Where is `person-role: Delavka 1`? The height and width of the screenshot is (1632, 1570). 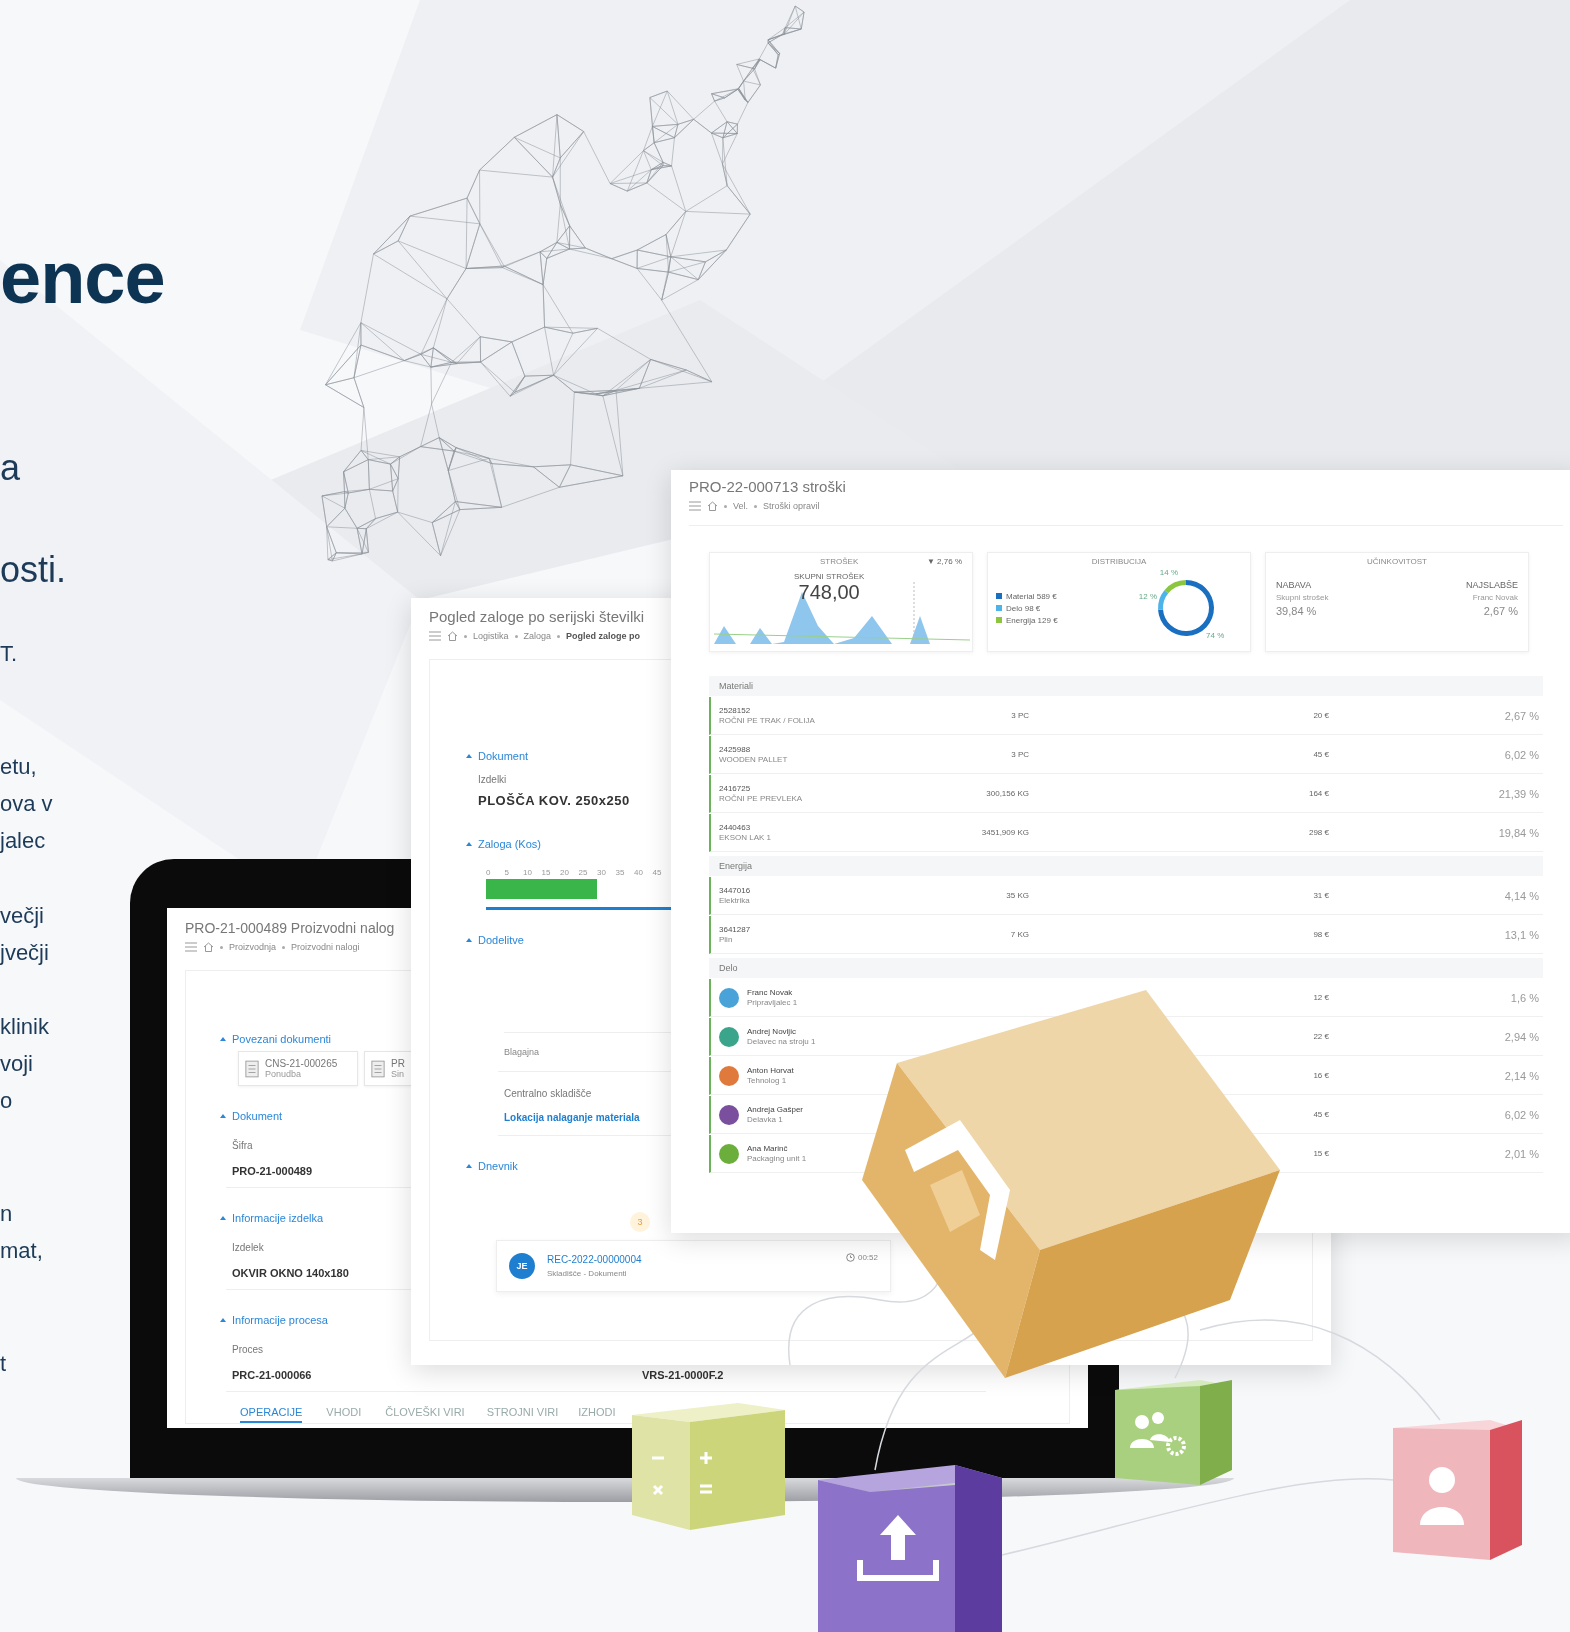 person-role: Delavka 1 is located at coordinates (765, 1119).